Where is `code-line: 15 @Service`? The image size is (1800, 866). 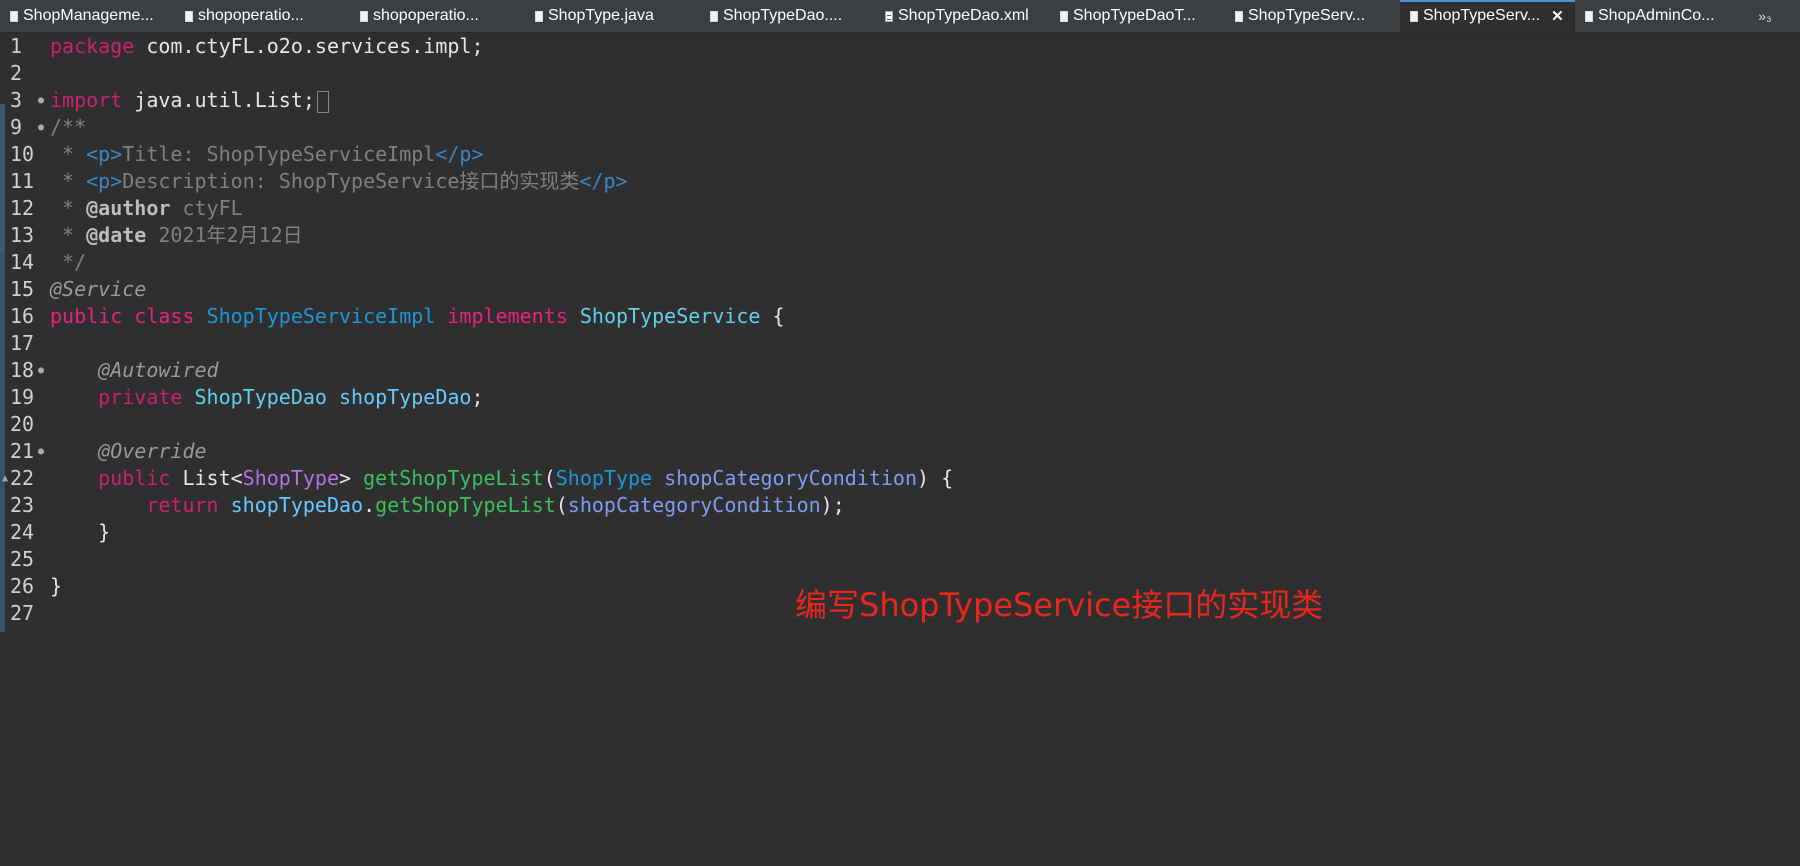 code-line: 15 @Service is located at coordinates (900, 289).